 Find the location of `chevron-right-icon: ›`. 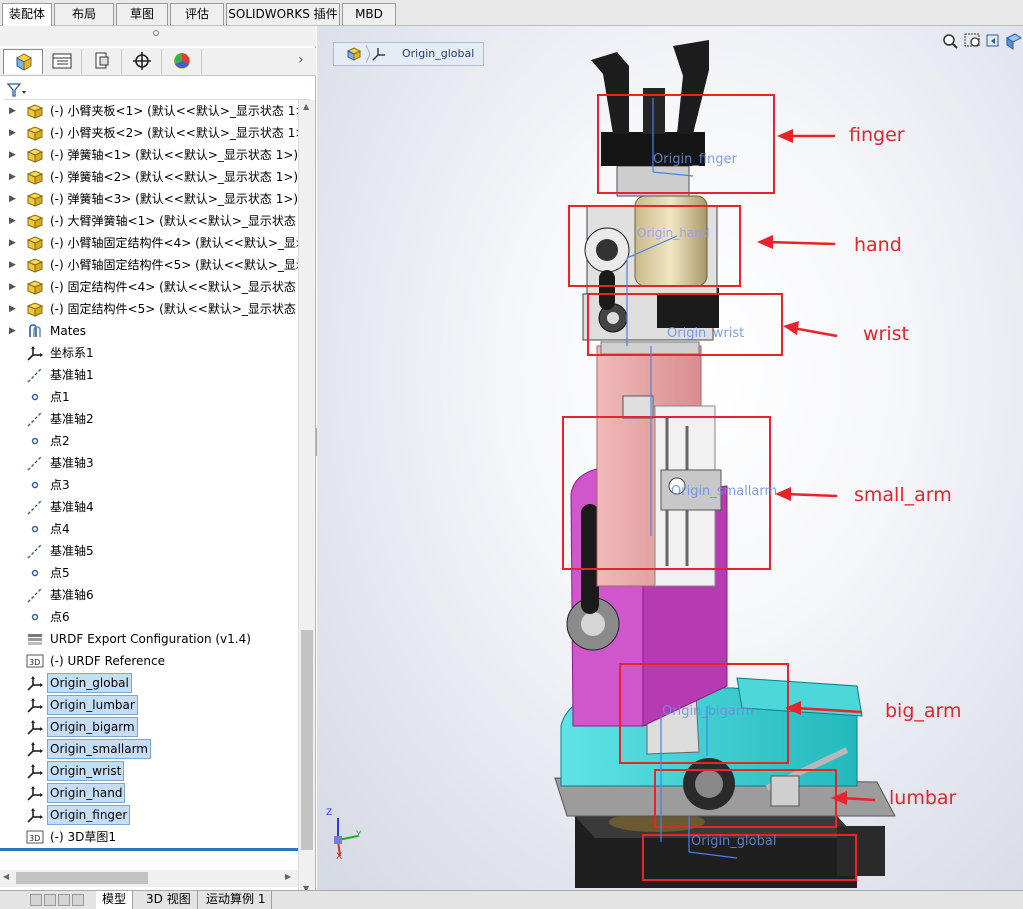

chevron-right-icon: › is located at coordinates (301, 60).